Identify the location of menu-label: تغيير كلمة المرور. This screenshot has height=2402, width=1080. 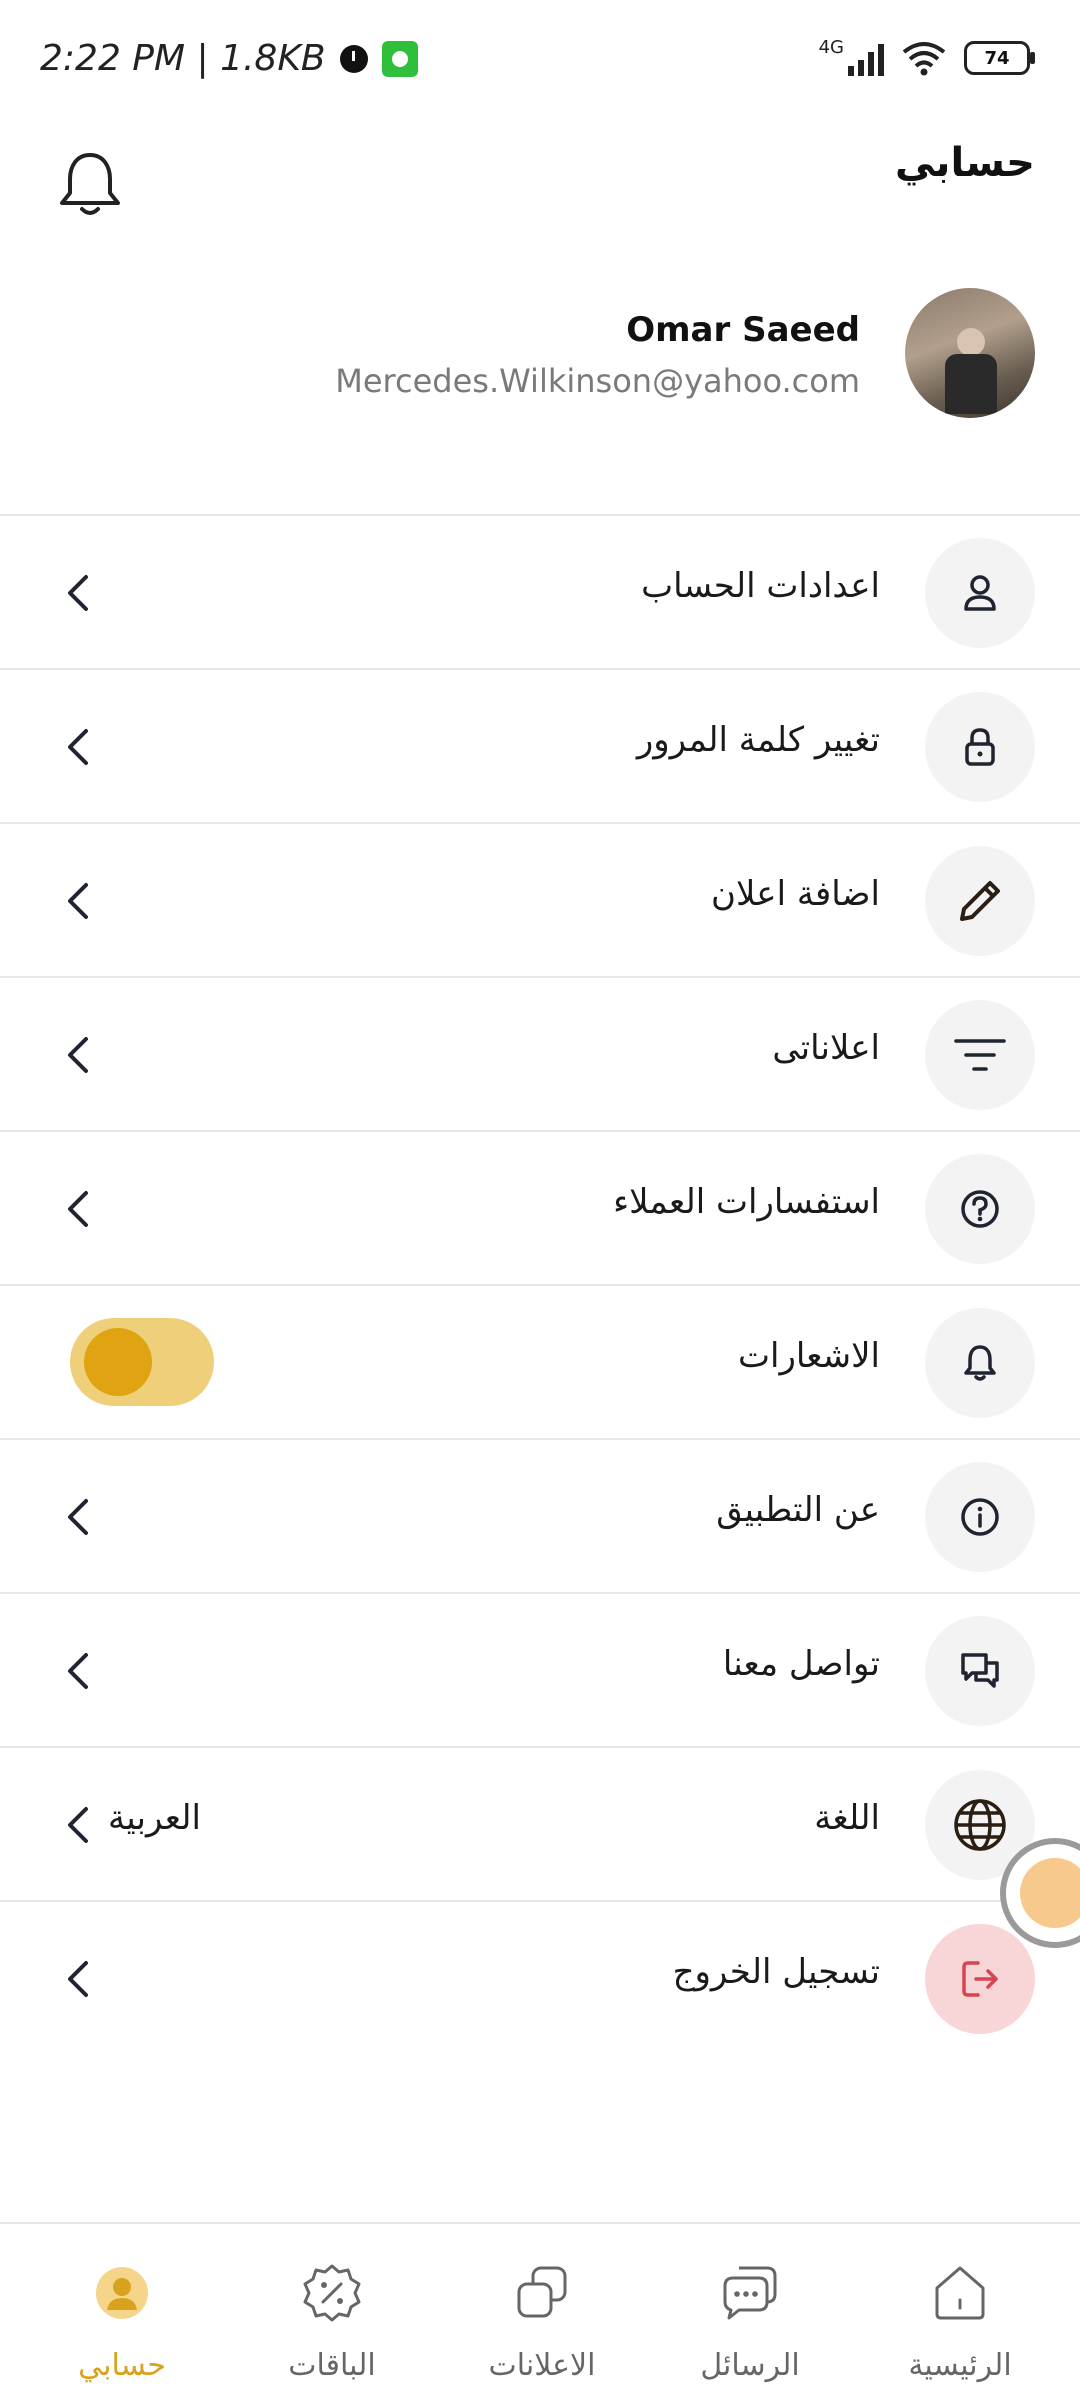
(758, 740).